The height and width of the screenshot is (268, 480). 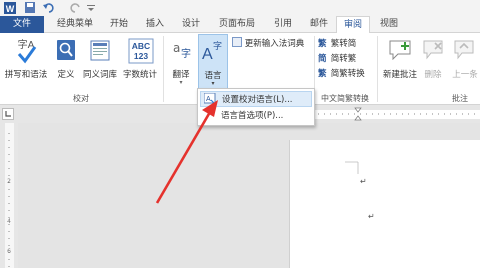 I want to click on language-dropdown-icon: ▾, so click(x=213, y=83).